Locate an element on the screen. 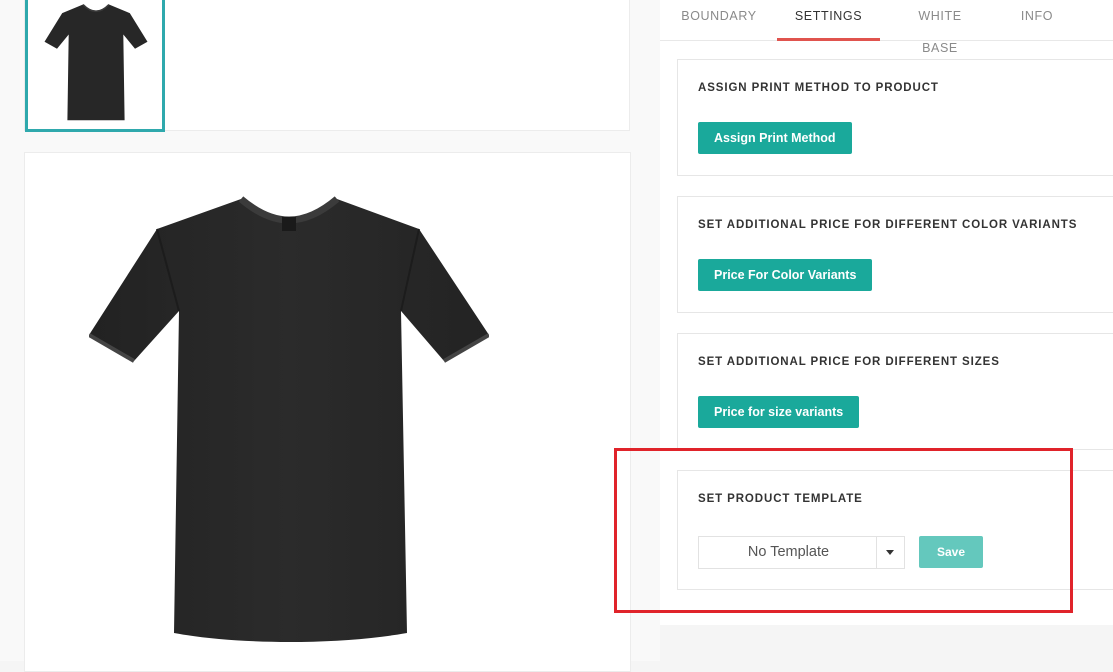 This screenshot has height=672, width=1113. save-button: Save is located at coordinates (951, 552).